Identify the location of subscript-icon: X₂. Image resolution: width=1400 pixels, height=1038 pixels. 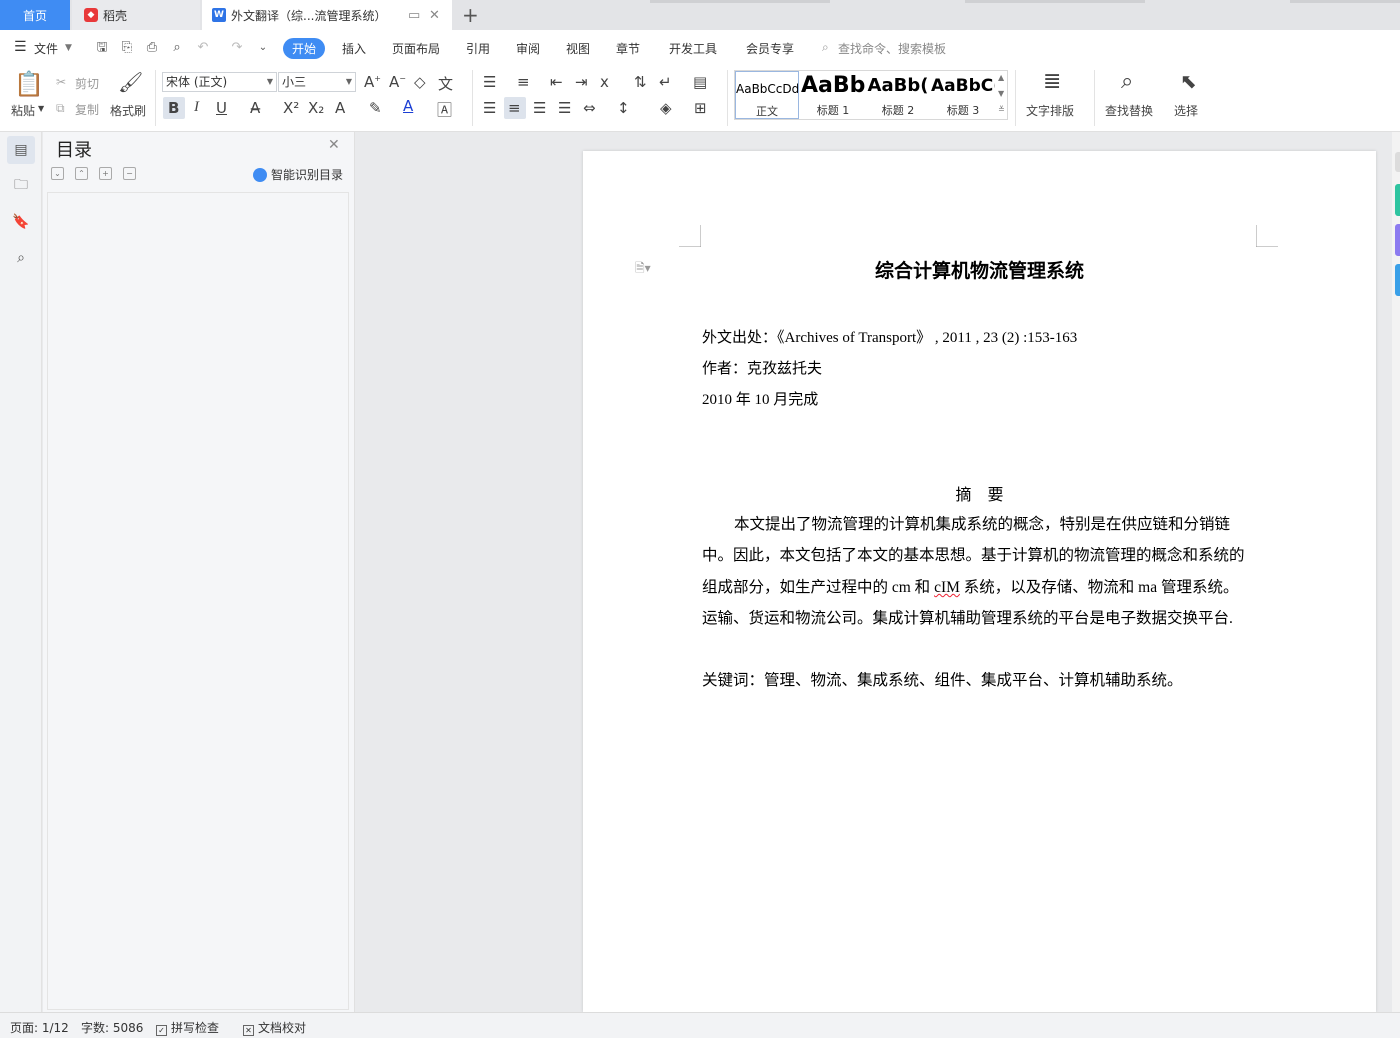
(316, 108).